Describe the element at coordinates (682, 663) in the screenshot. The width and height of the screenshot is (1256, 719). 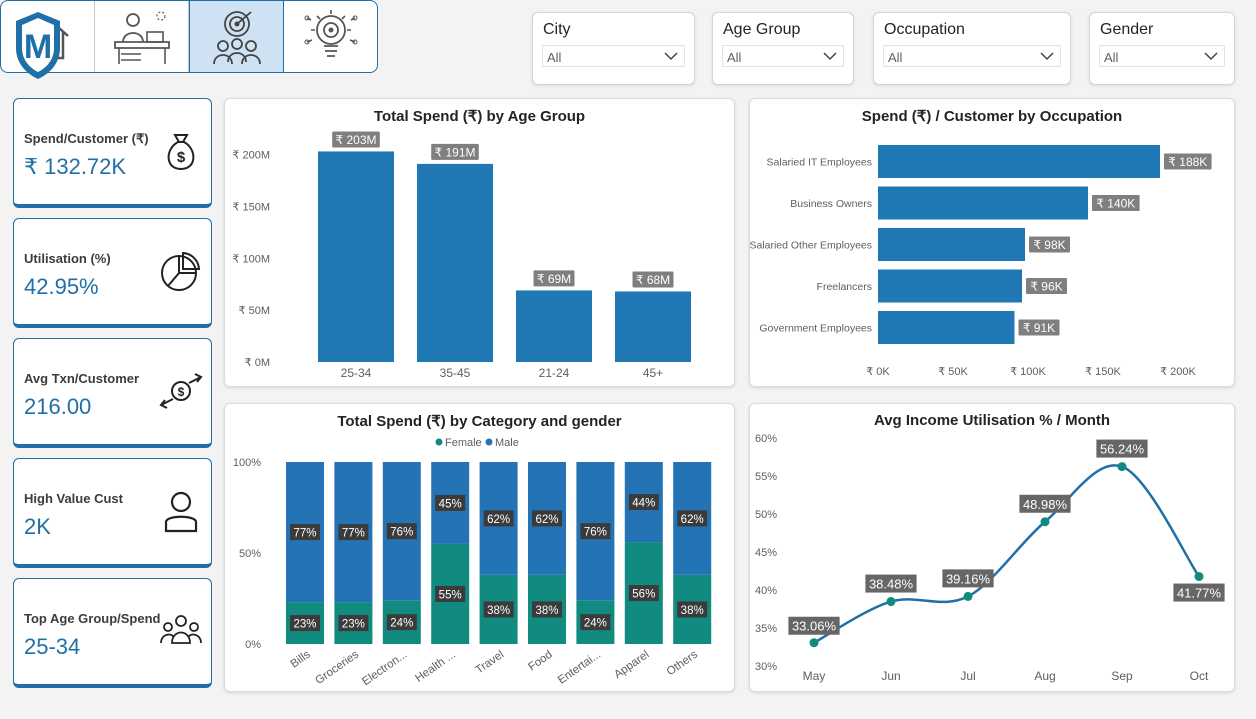
I see `x-tick-label: Others` at that location.